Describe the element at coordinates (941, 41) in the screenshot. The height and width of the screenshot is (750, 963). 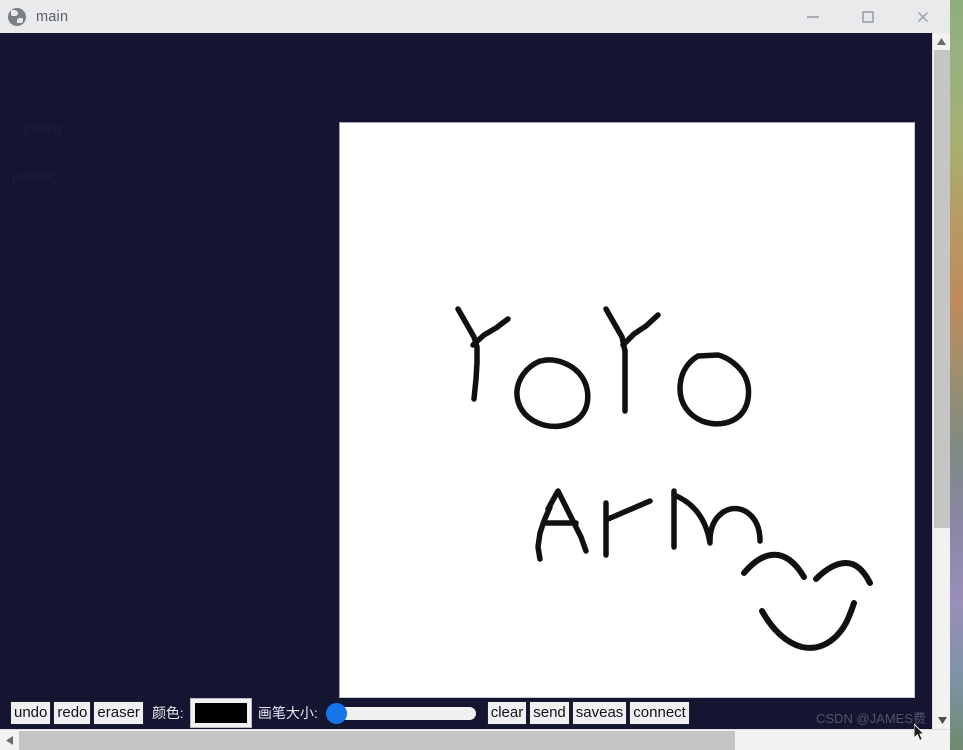
I see `scroll-up-arrow-icon` at that location.